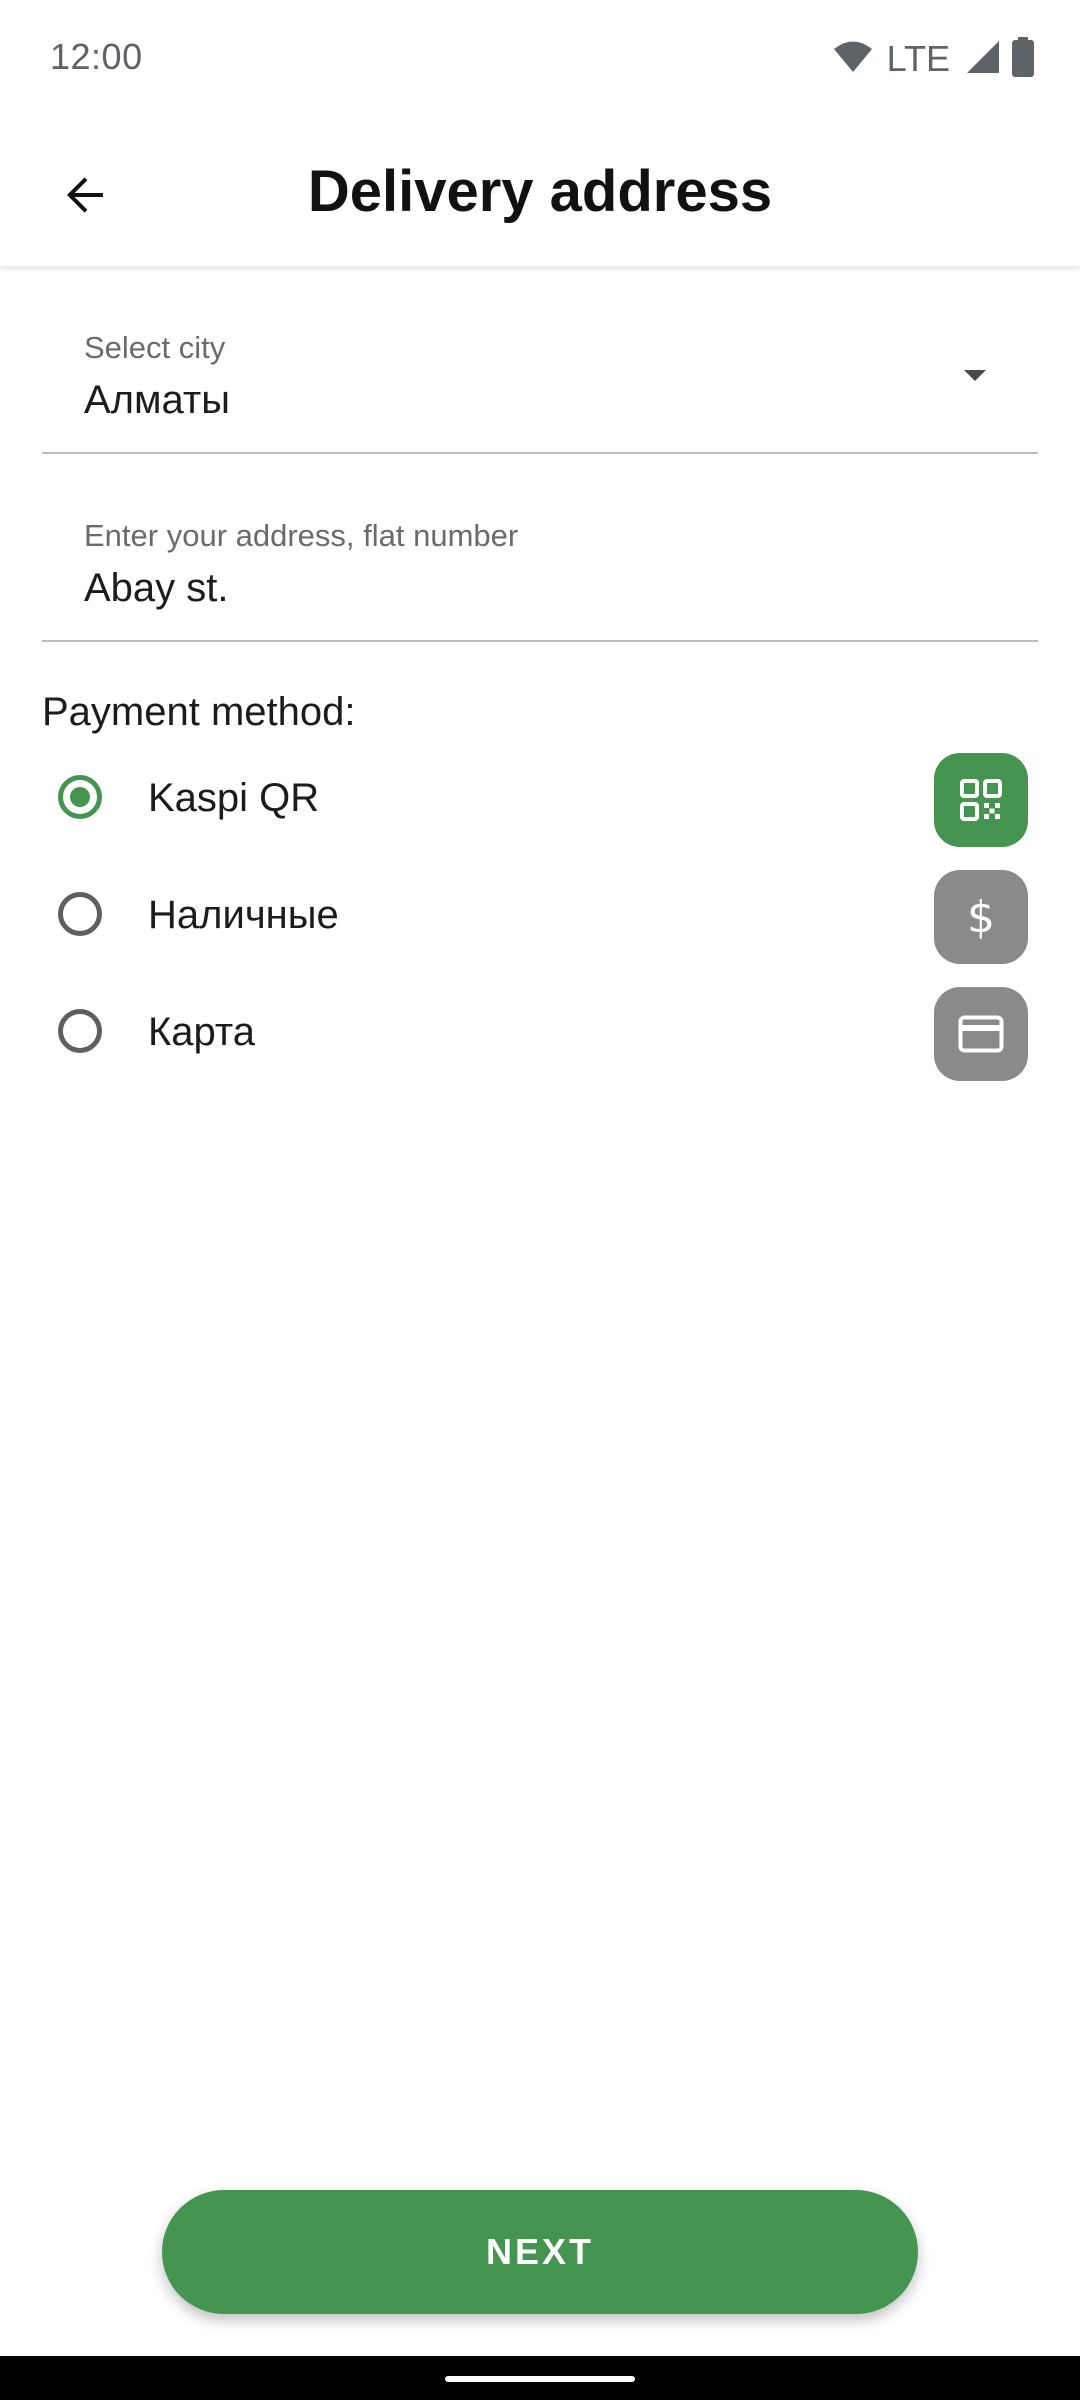 This screenshot has width=1080, height=2400. I want to click on app-bar: Delivery address, so click(540, 192).